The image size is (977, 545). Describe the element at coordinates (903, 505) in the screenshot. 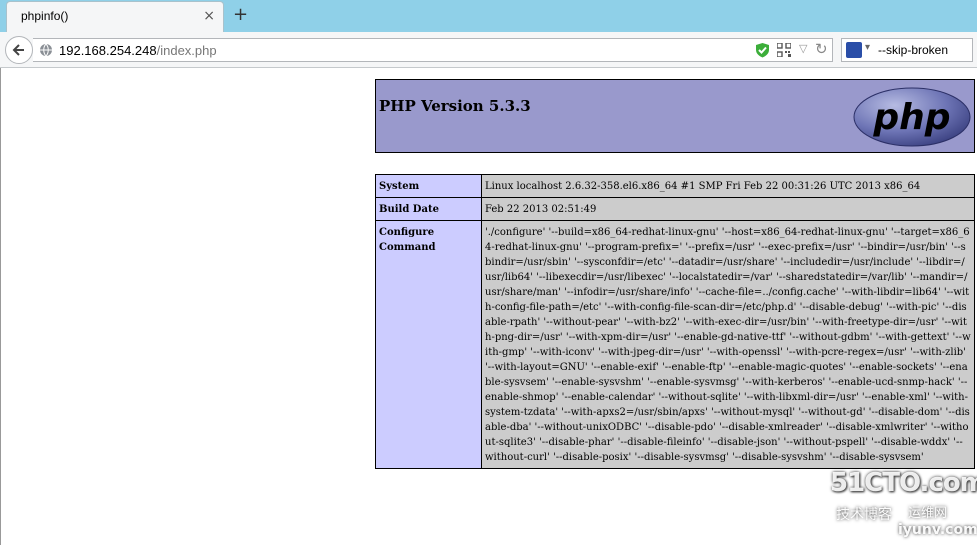

I see `watermark: 51CTO.com 技术博客 运维网 iyunv.com` at that location.